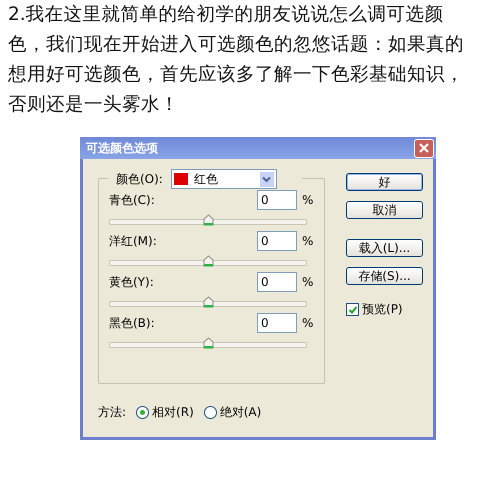 Image resolution: width=498 pixels, height=483 pixels. Describe the element at coordinates (132, 323) in the screenshot. I see `slider-label: 黑色(B):` at that location.